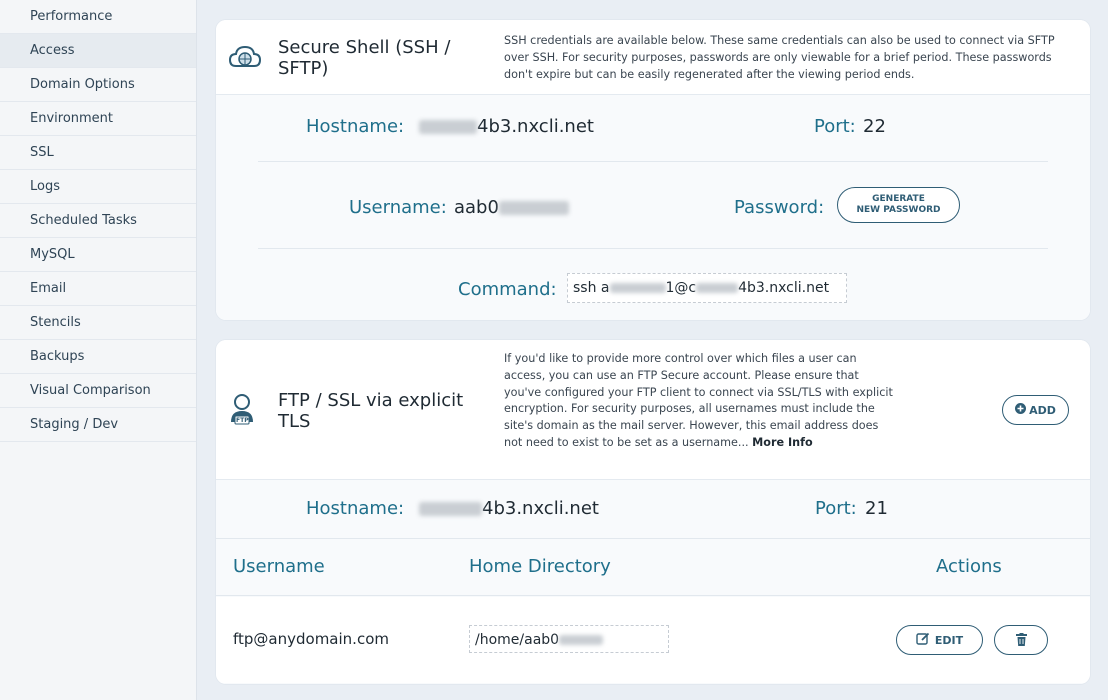  Describe the element at coordinates (782, 442) in the screenshot. I see `more-info-link: More Info` at that location.